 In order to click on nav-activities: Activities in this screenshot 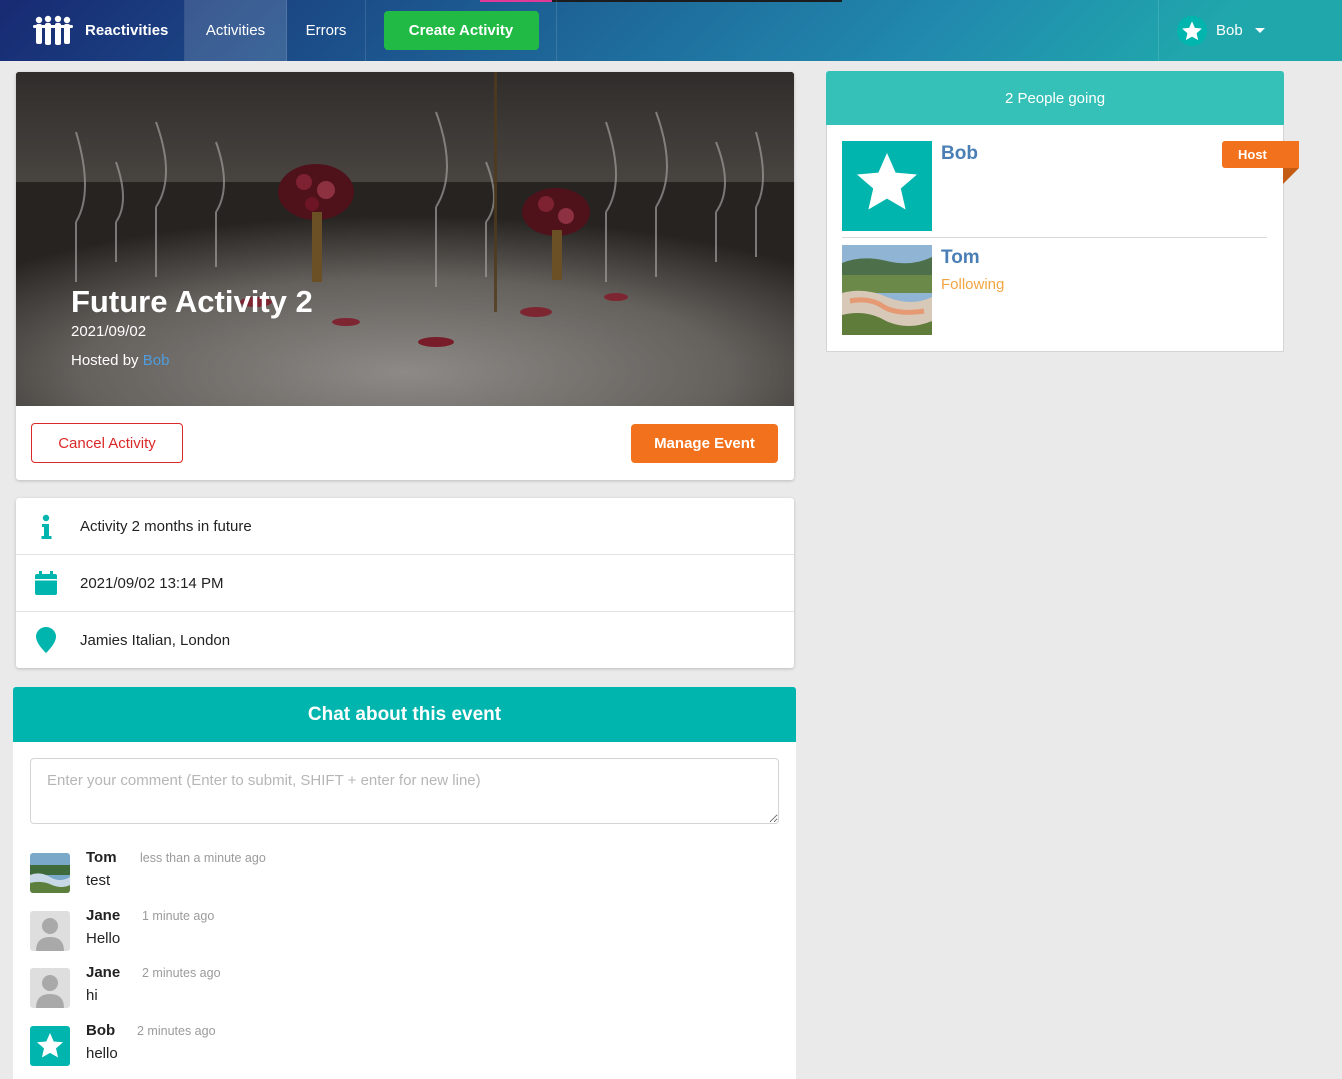, I will do `click(236, 30)`.